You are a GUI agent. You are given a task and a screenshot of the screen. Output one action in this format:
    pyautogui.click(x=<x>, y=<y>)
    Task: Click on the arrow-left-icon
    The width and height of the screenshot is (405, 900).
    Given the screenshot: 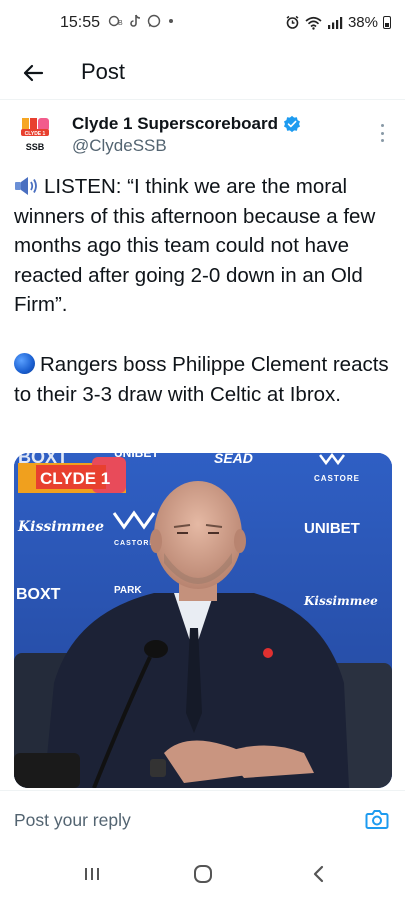 What is the action you would take?
    pyautogui.click(x=33, y=73)
    